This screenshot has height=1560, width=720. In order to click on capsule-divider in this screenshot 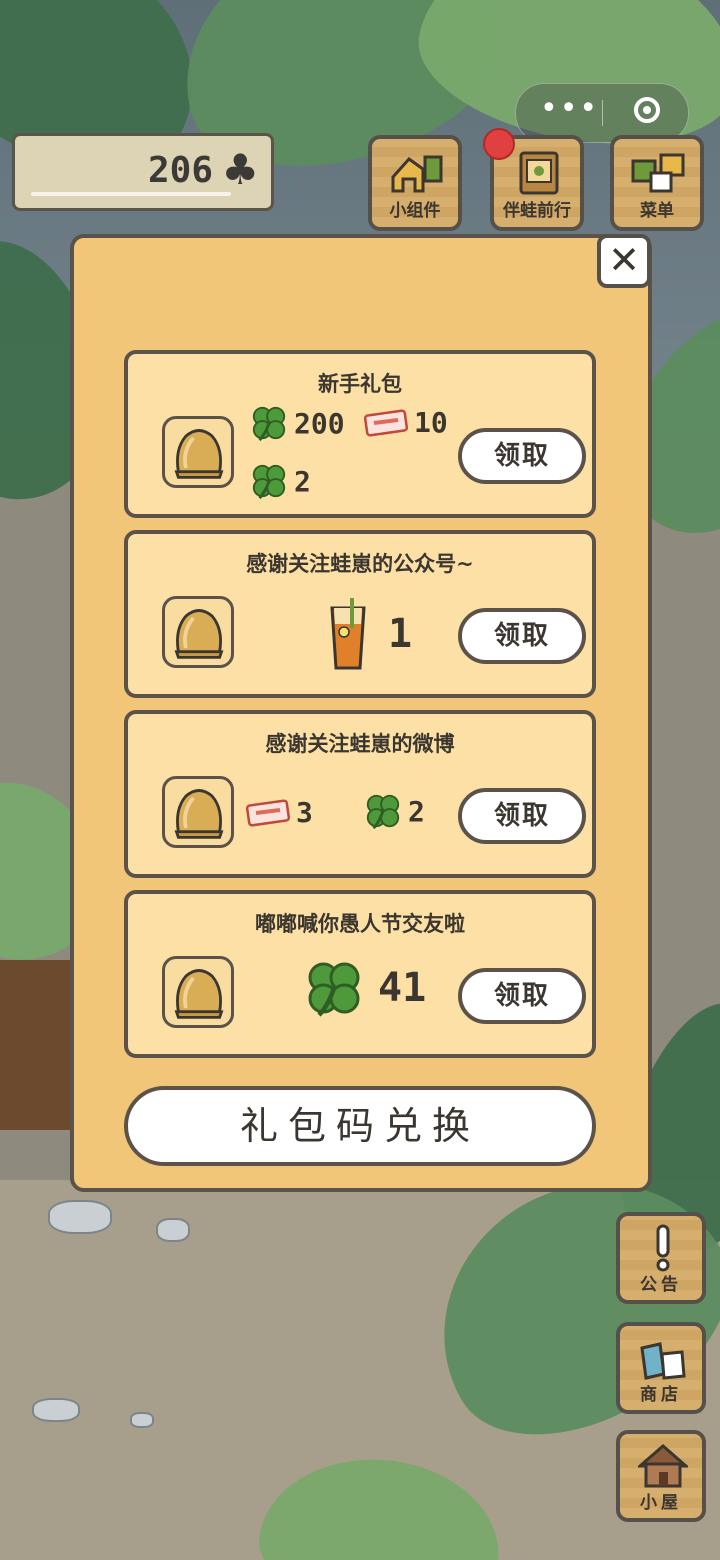, I will do `click(602, 113)`.